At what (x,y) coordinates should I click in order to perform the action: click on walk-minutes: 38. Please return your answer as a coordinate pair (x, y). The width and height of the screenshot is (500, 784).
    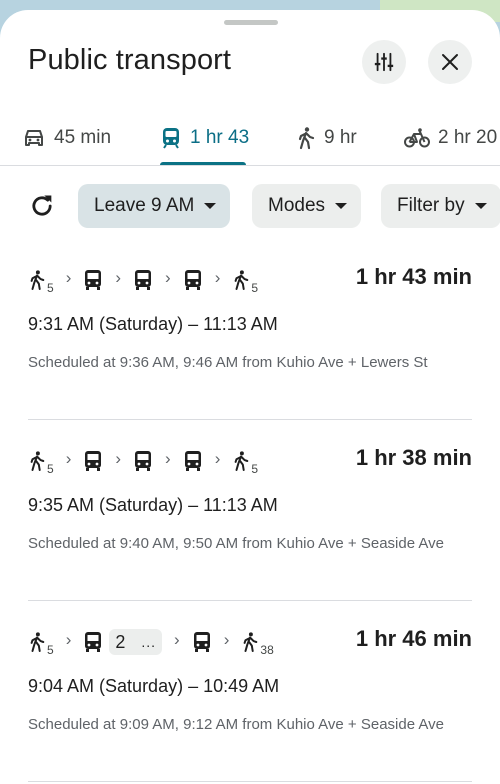
    Looking at the image, I should click on (267, 650).